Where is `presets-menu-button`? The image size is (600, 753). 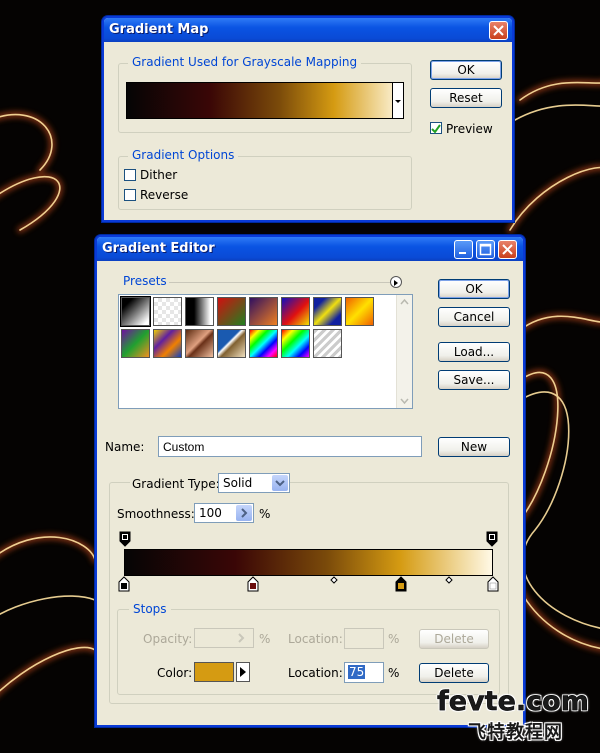
presets-menu-button is located at coordinates (396, 282).